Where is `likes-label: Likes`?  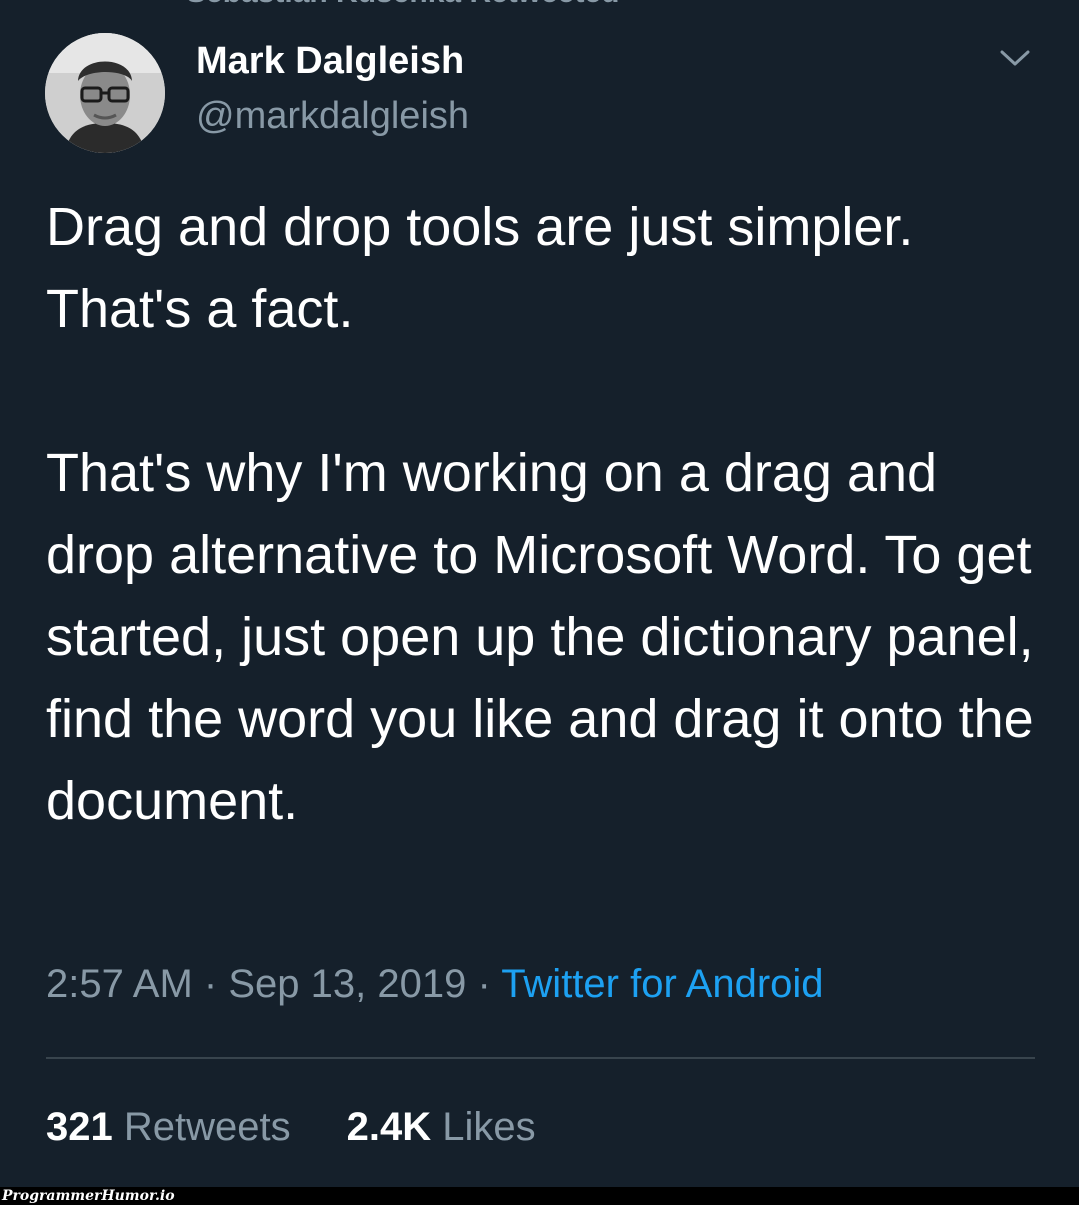 likes-label: Likes is located at coordinates (489, 1127).